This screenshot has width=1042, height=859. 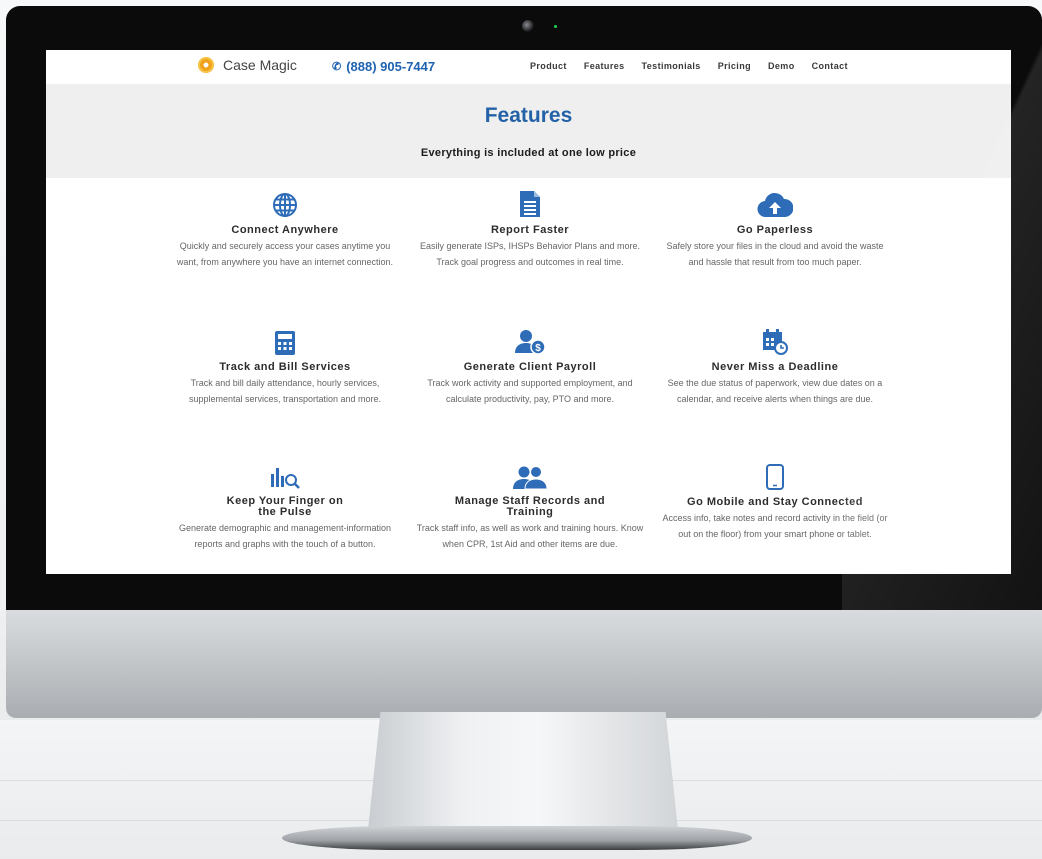 I want to click on feature-title: Report Faster, so click(x=530, y=230).